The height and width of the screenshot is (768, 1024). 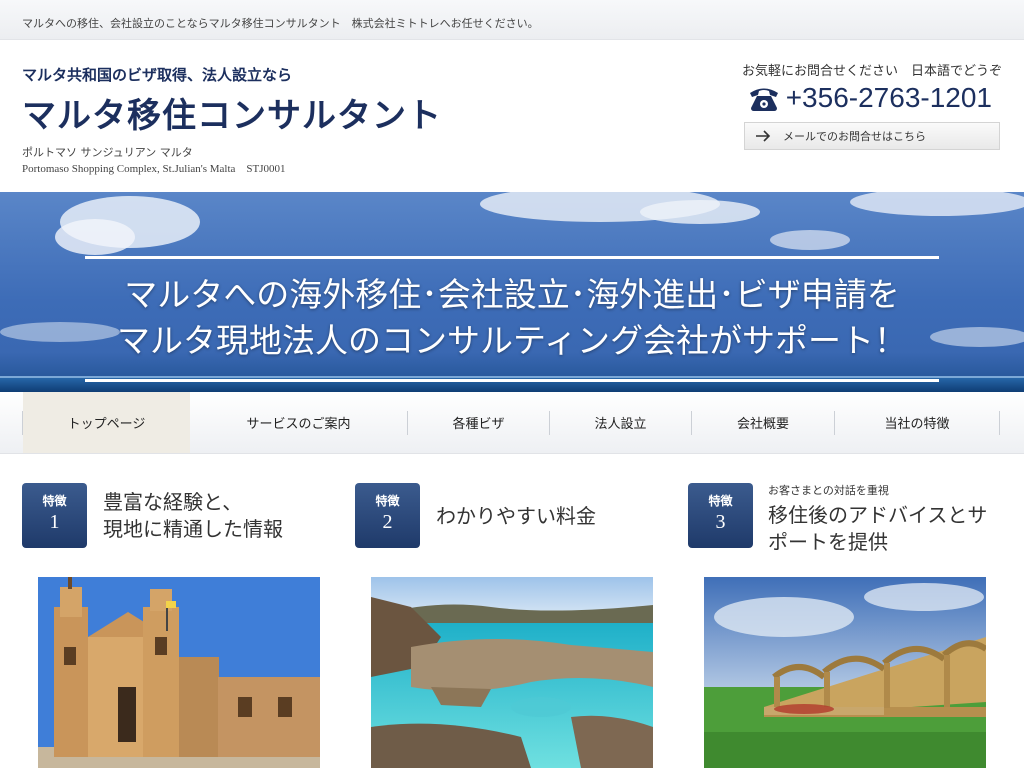 I want to click on church-photo, so click(x=179, y=672).